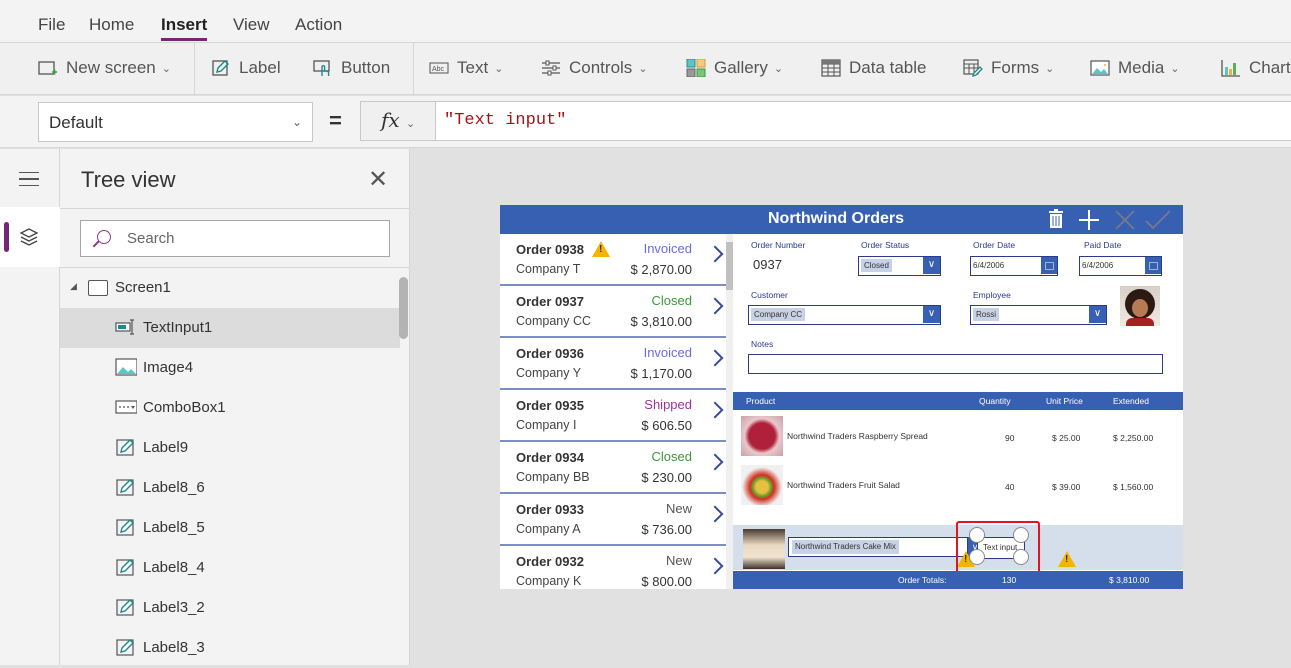 This screenshot has width=1291, height=668. What do you see at coordinates (104, 237) in the screenshot?
I see `search-icon` at bounding box center [104, 237].